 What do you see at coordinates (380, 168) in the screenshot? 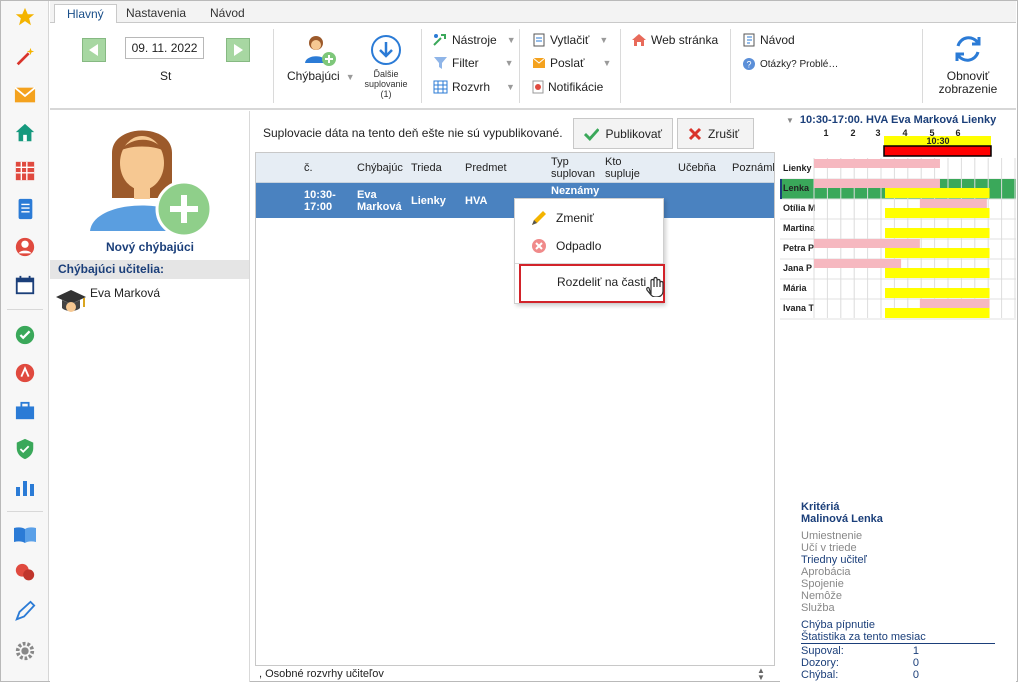
I see `column-header: Chýbajúc` at bounding box center [380, 168].